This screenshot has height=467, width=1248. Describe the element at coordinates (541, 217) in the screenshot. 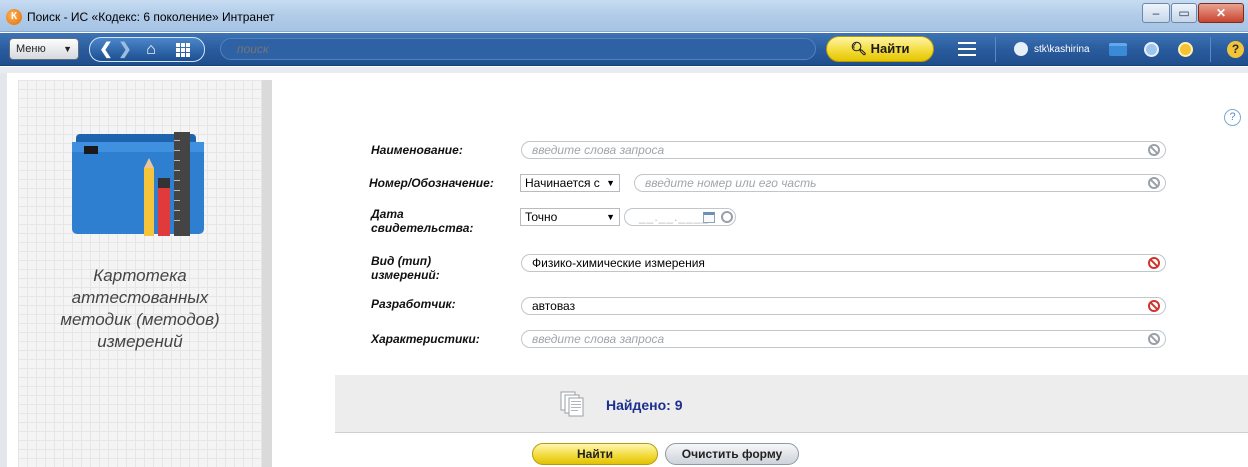

I see `date-mode-value: Точно` at that location.